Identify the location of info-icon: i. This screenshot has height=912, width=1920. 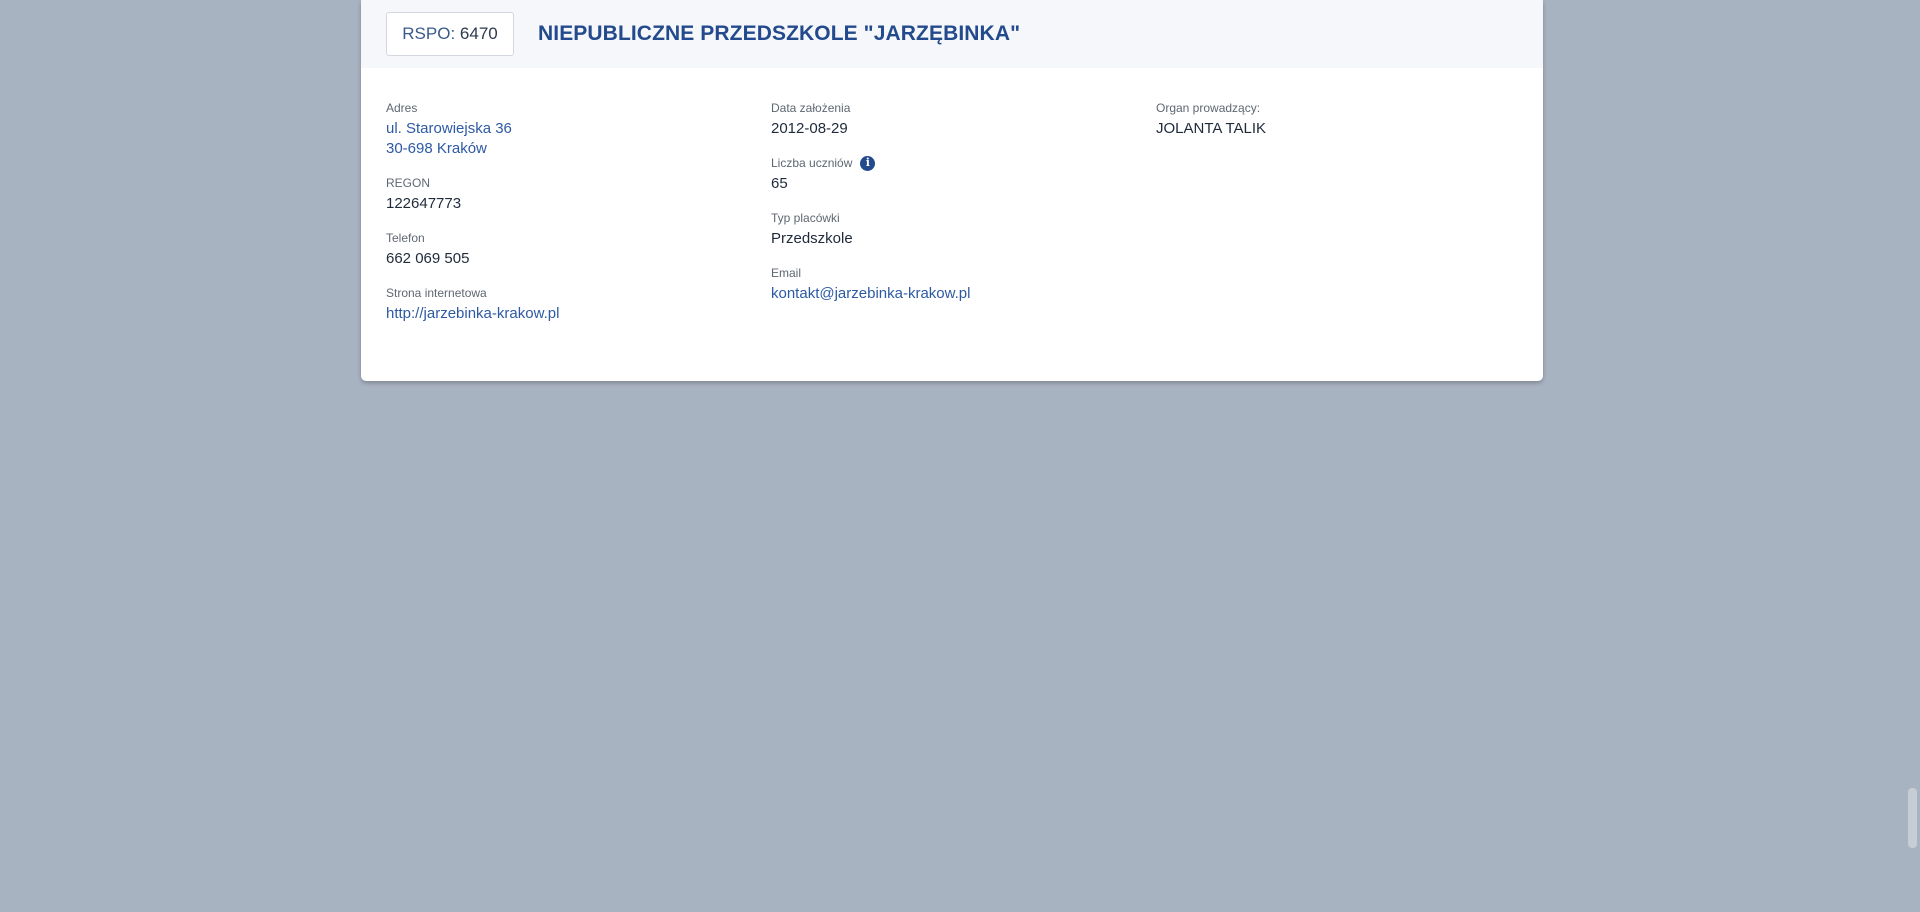
(868, 163).